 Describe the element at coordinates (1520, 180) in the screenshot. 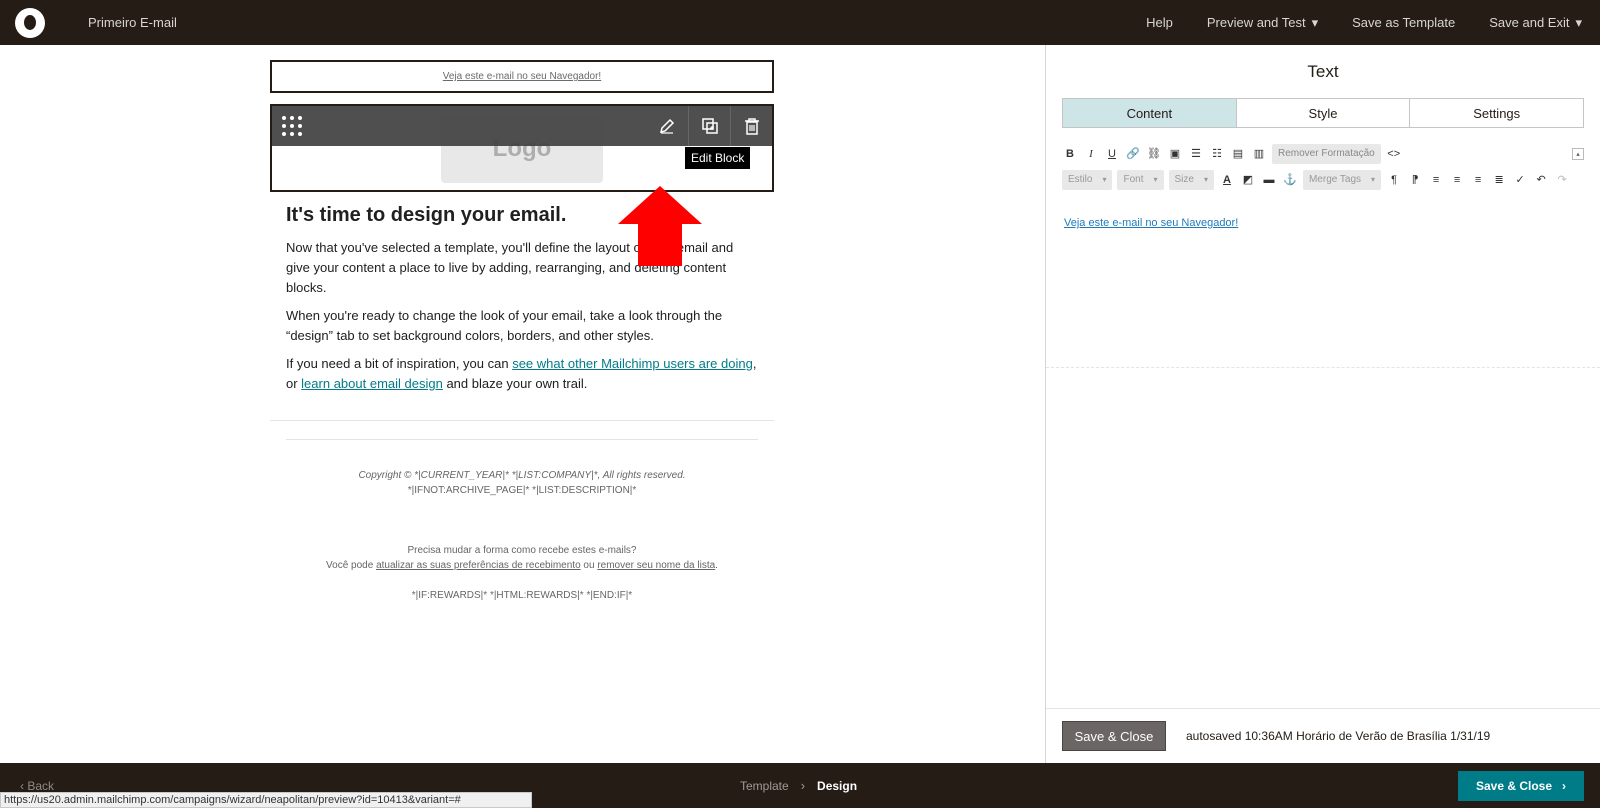

I see `spellcheck-icon: ✓` at that location.